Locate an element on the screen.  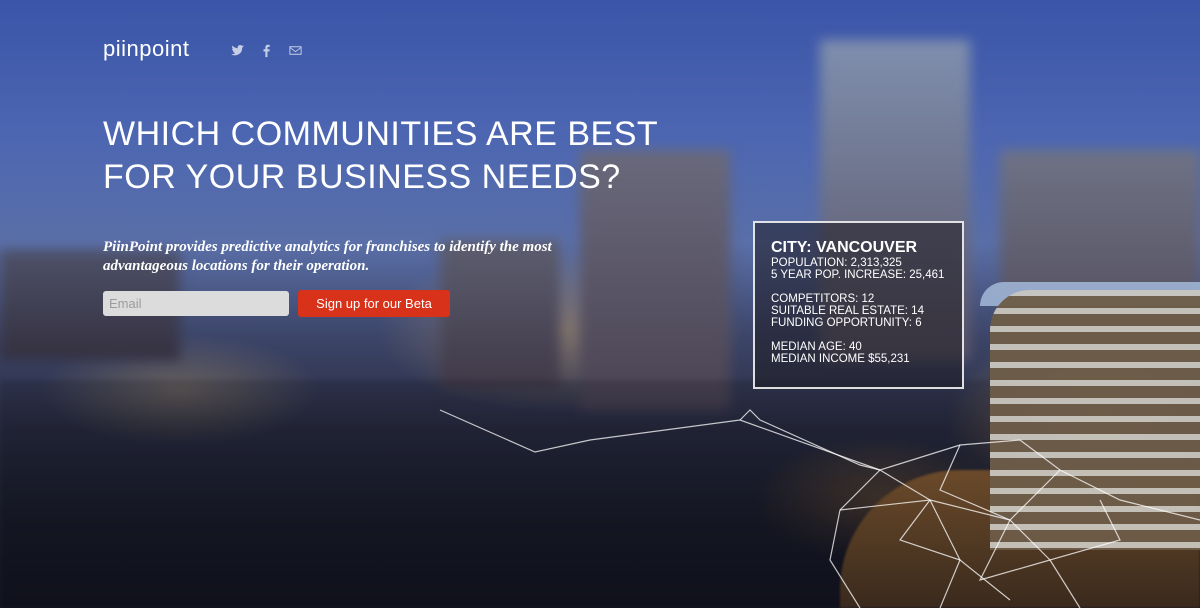
email-input is located at coordinates (196, 303).